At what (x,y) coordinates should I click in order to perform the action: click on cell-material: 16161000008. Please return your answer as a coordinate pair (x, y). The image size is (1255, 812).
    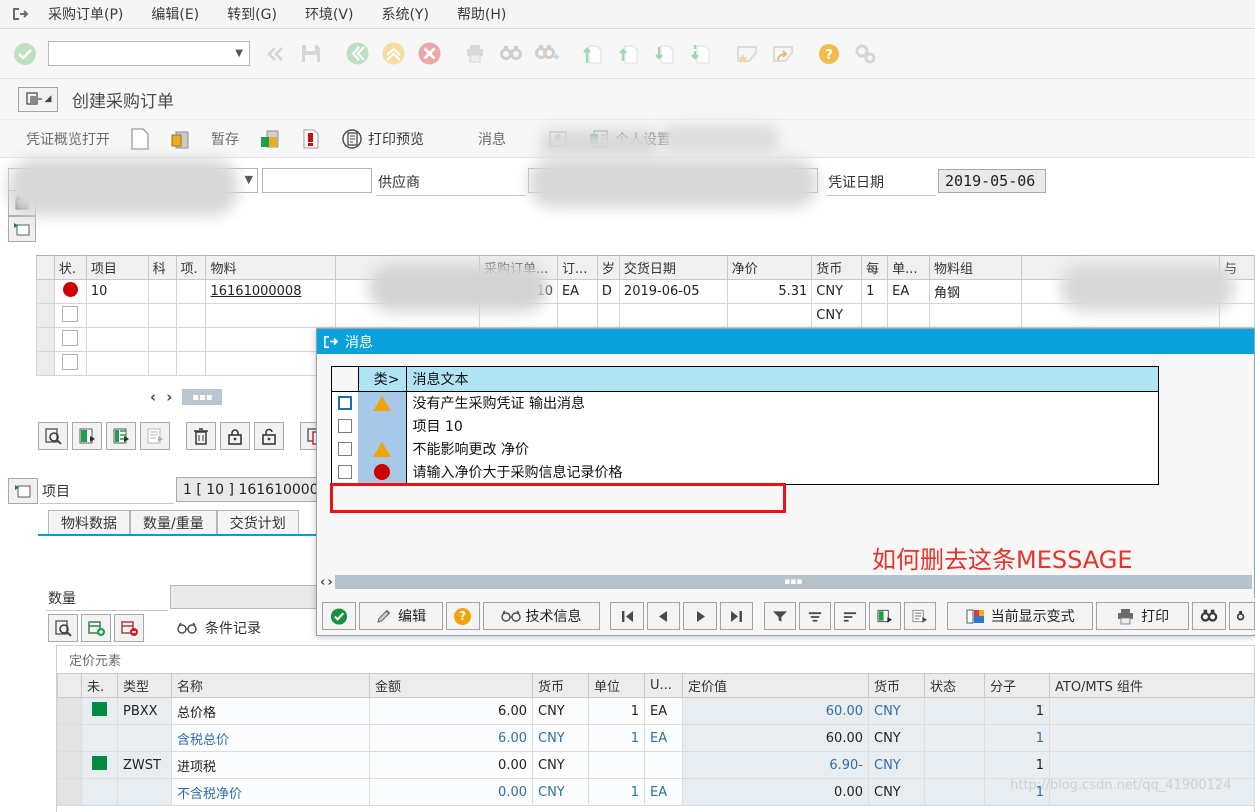
    Looking at the image, I should click on (271, 291).